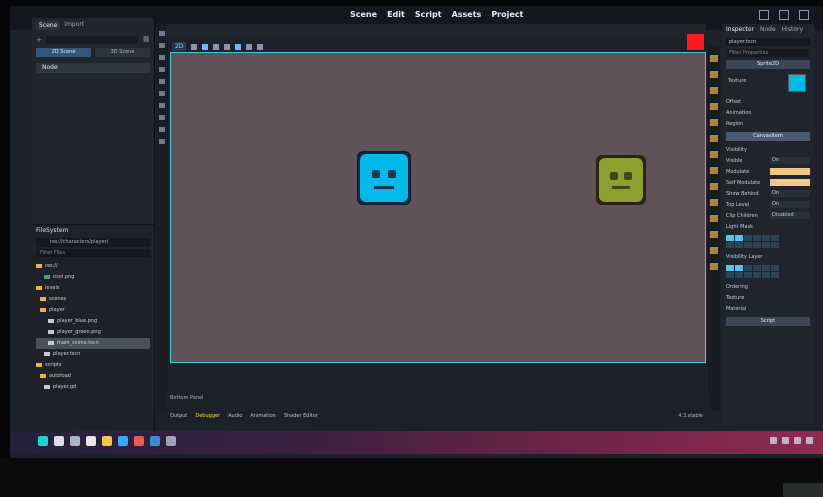 This screenshot has width=823, height=497. What do you see at coordinates (93, 242) in the screenshot?
I see `filesystem-path: res://characters/player/` at bounding box center [93, 242].